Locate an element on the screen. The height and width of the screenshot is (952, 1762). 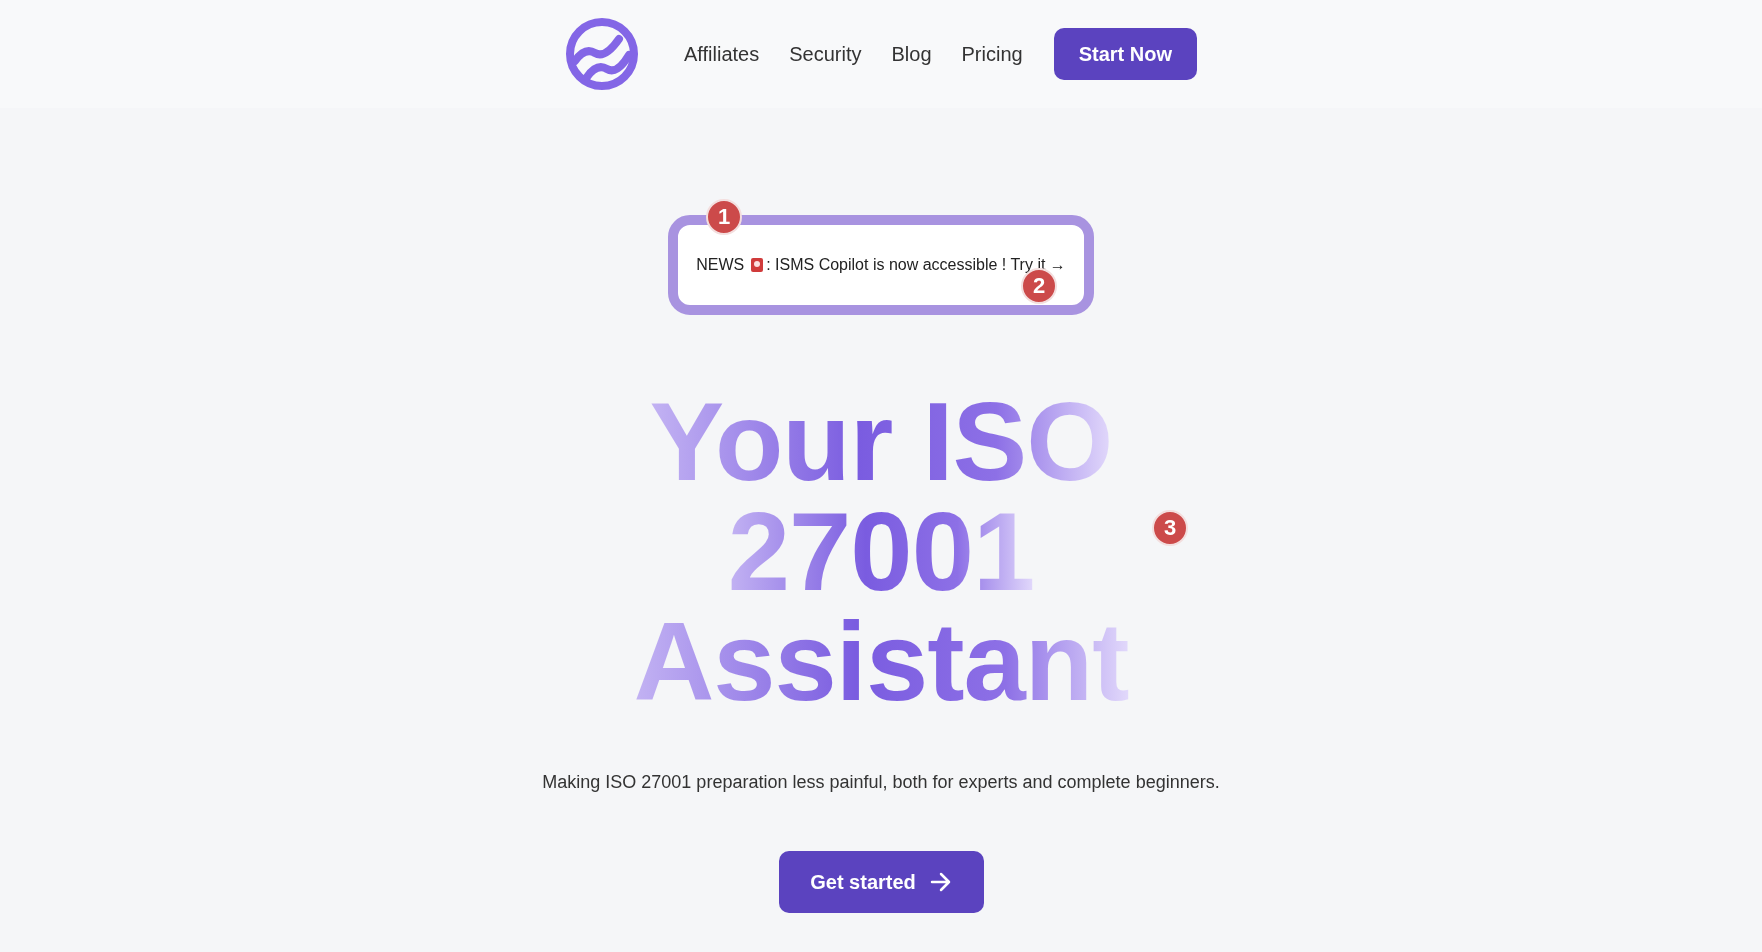
arrow-icon is located at coordinates (940, 882).